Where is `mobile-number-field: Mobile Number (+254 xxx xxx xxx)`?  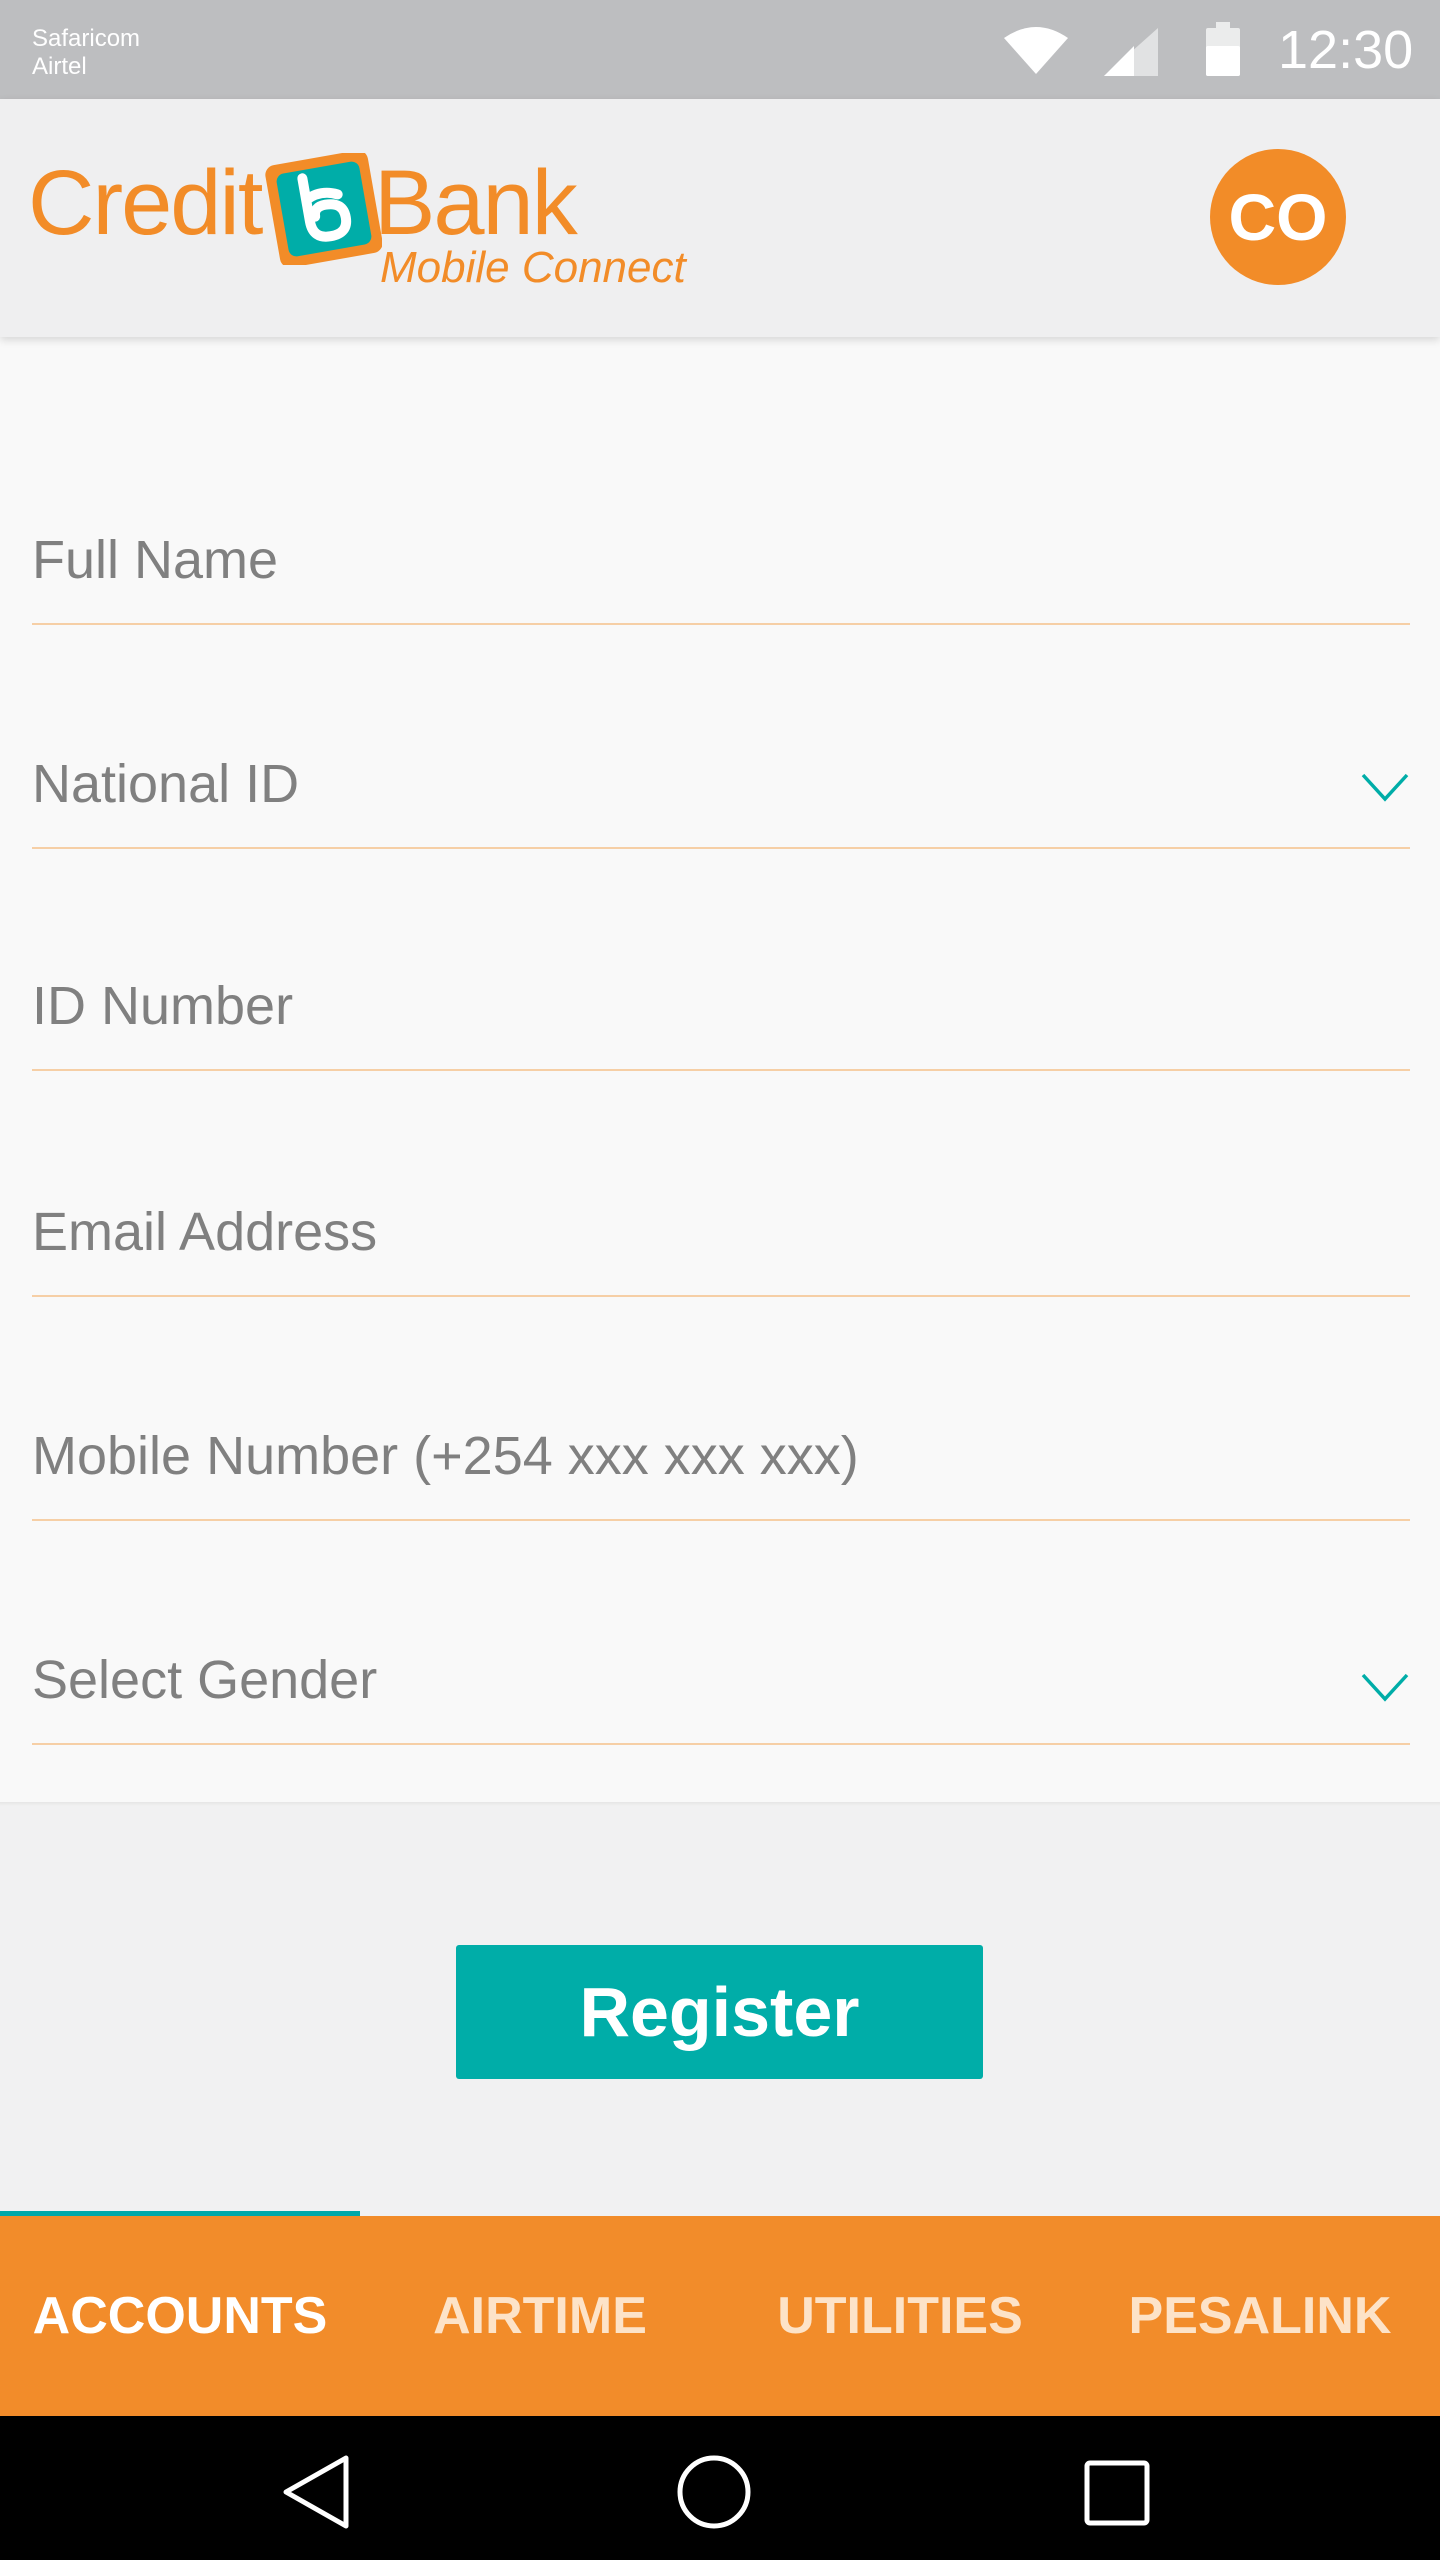
mobile-number-field: Mobile Number (+254 xxx xxx xxx) is located at coordinates (721, 1447).